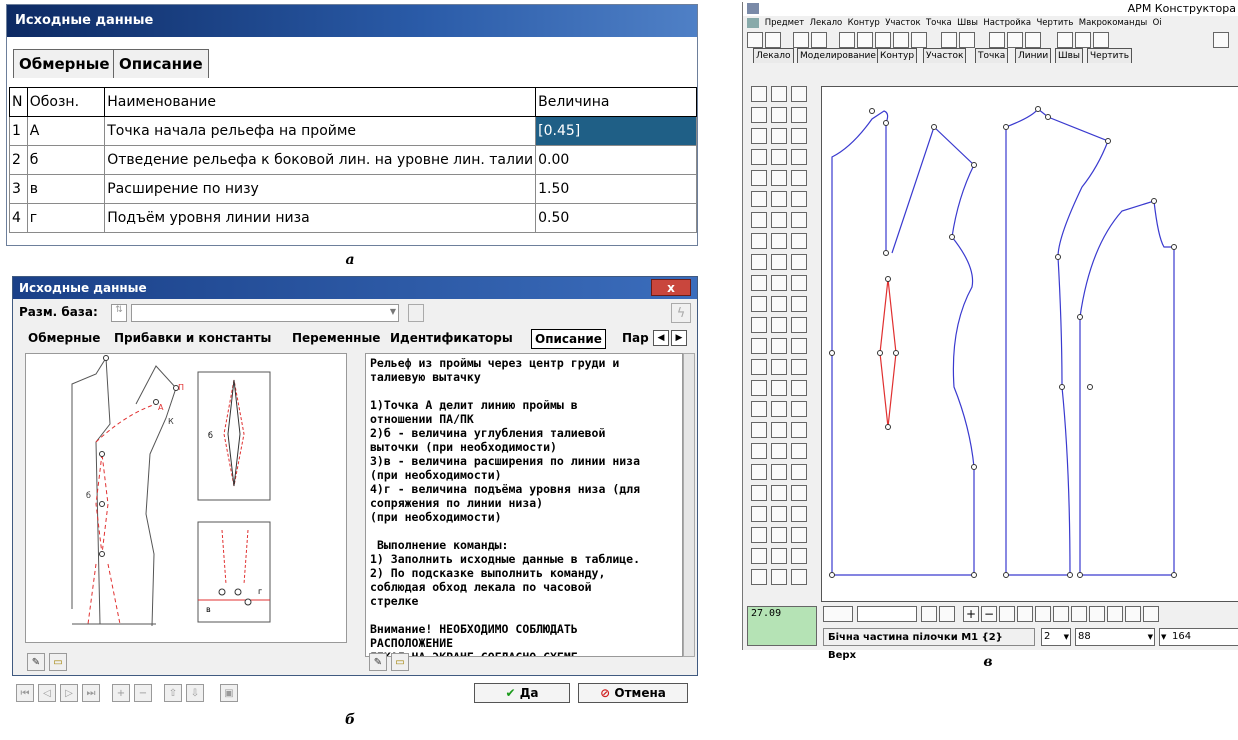  Describe the element at coordinates (91, 693) in the screenshot. I see `last-record-icon: ⏭` at that location.